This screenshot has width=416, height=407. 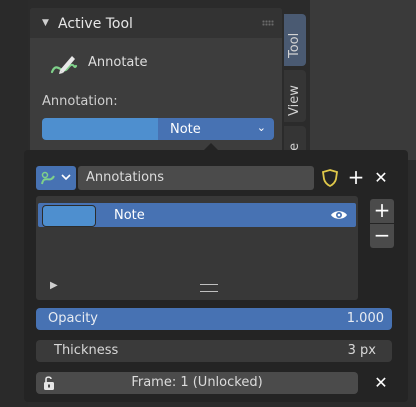 I want to click on eye-icon, so click(x=339, y=215).